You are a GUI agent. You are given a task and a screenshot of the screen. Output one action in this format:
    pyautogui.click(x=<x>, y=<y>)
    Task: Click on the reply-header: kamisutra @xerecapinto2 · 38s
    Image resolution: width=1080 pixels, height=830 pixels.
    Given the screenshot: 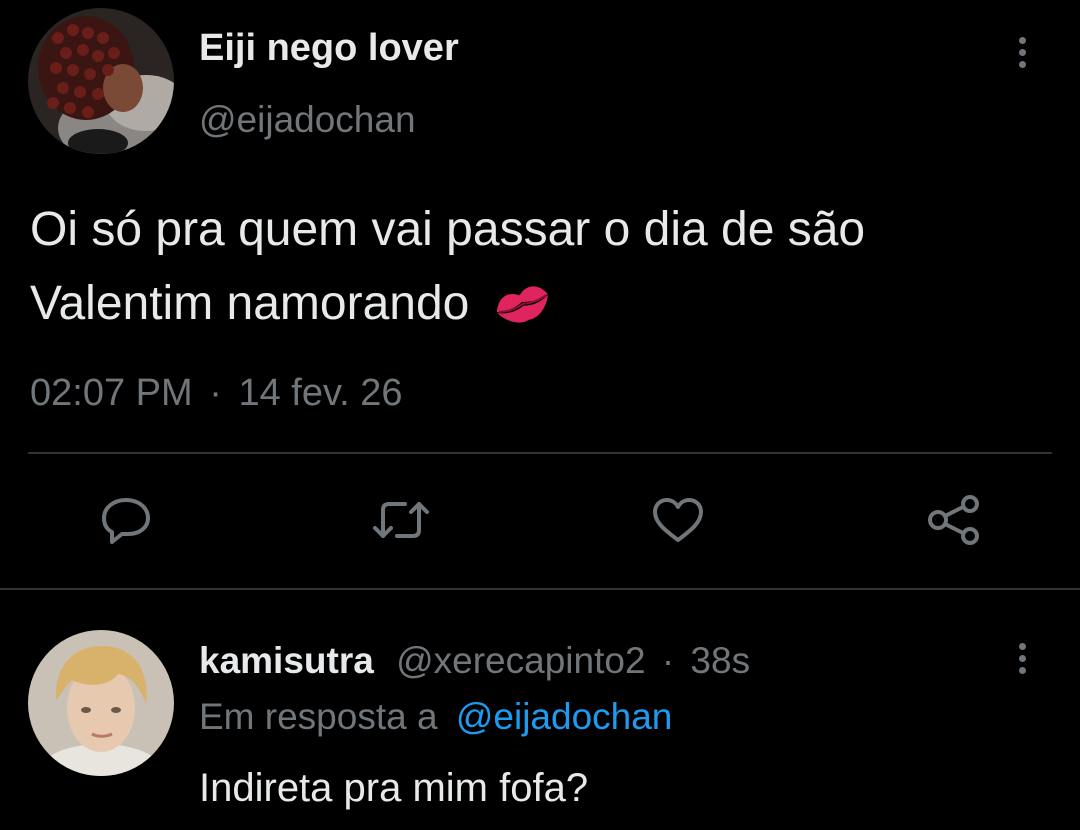 What is the action you would take?
    pyautogui.click(x=474, y=661)
    